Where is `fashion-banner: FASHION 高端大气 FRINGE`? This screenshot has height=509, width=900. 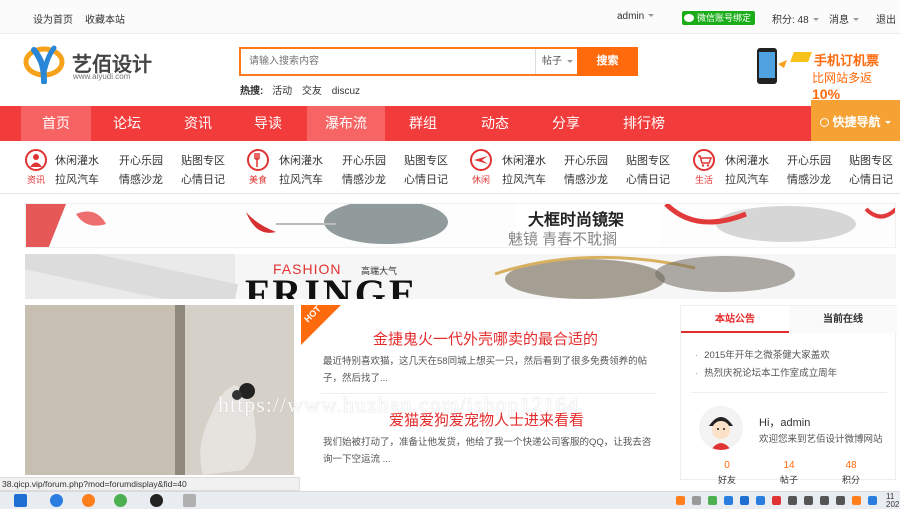
fashion-banner: FASHION 高端大气 FRINGE is located at coordinates (460, 276).